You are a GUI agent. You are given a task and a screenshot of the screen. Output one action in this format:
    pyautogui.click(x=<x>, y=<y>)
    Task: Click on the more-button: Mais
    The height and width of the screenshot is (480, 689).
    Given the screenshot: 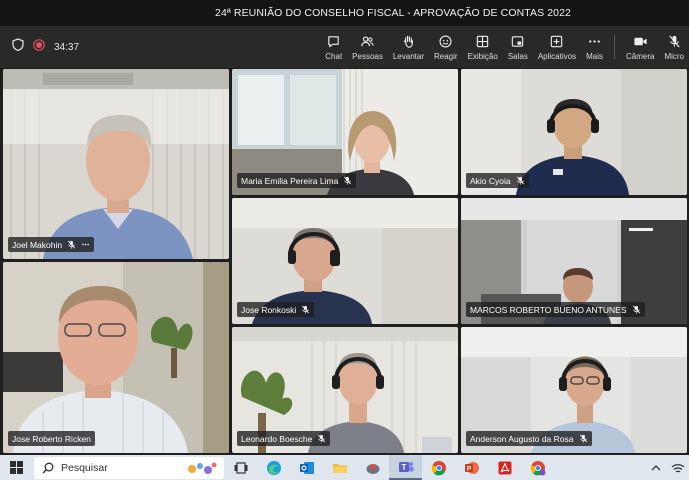 What is the action you would take?
    pyautogui.click(x=594, y=47)
    